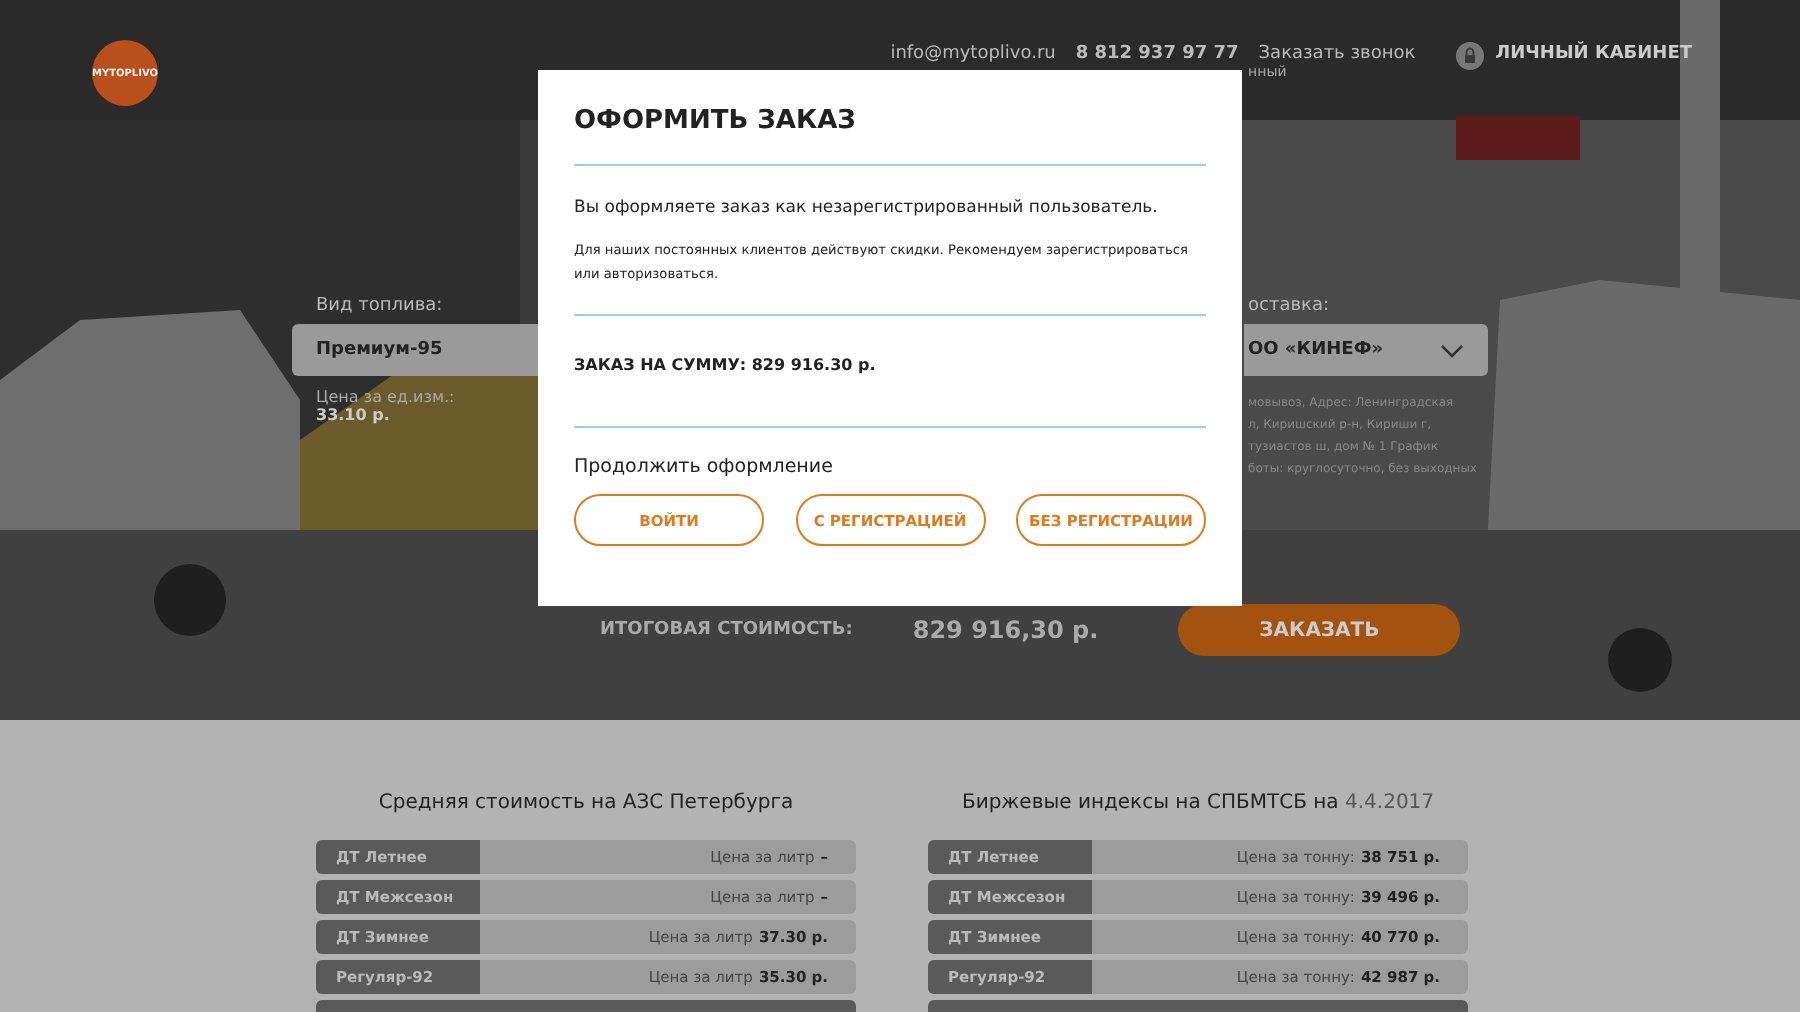 The width and height of the screenshot is (1800, 1012). I want to click on dialog-title: ОФОРМИТЬ ЗАКАЗ, so click(716, 121).